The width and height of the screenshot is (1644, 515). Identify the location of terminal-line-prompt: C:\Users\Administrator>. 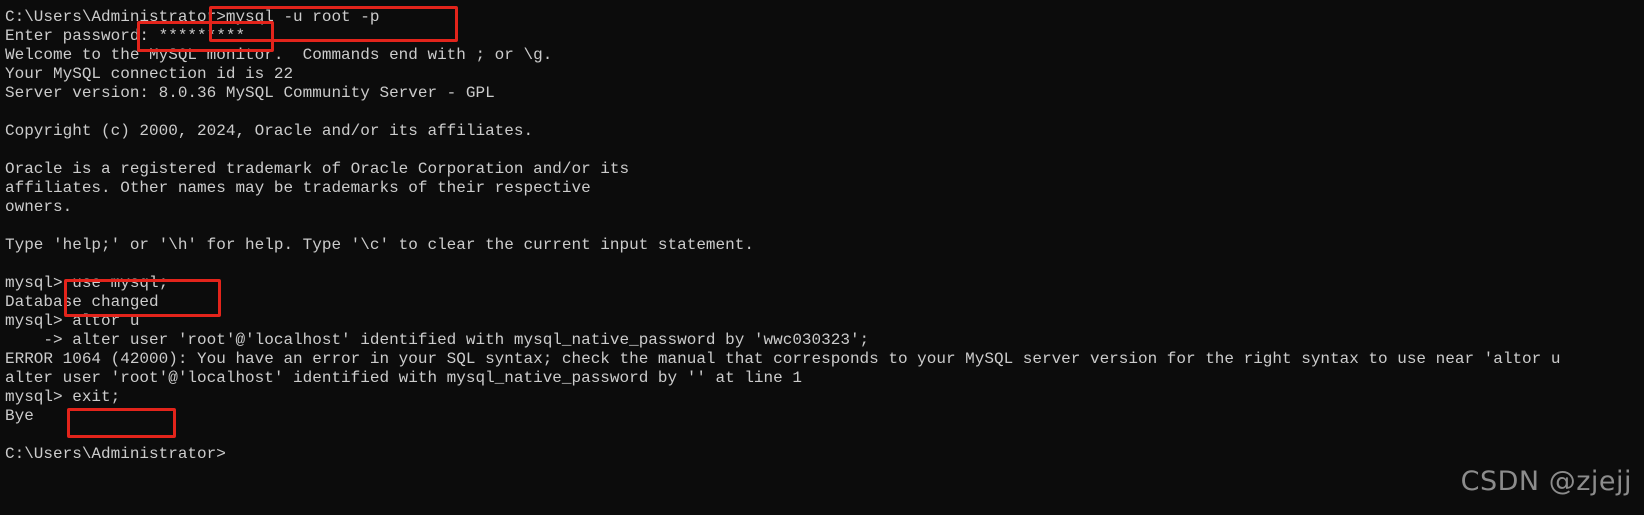
(824, 454).